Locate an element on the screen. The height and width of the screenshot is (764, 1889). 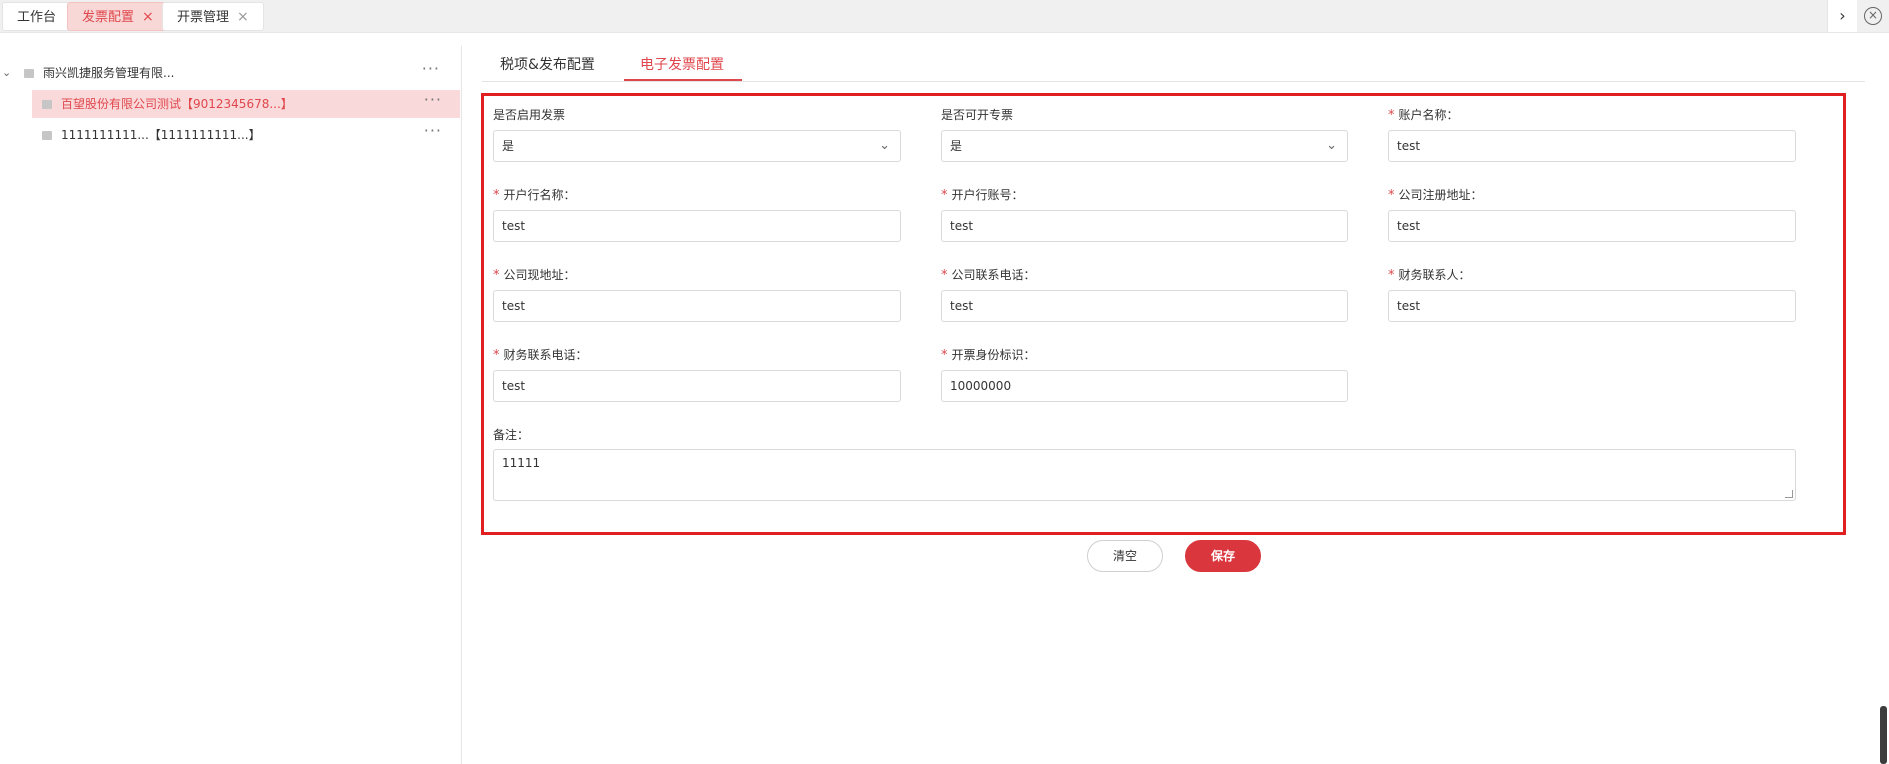
bank-name-input: test is located at coordinates (697, 226).